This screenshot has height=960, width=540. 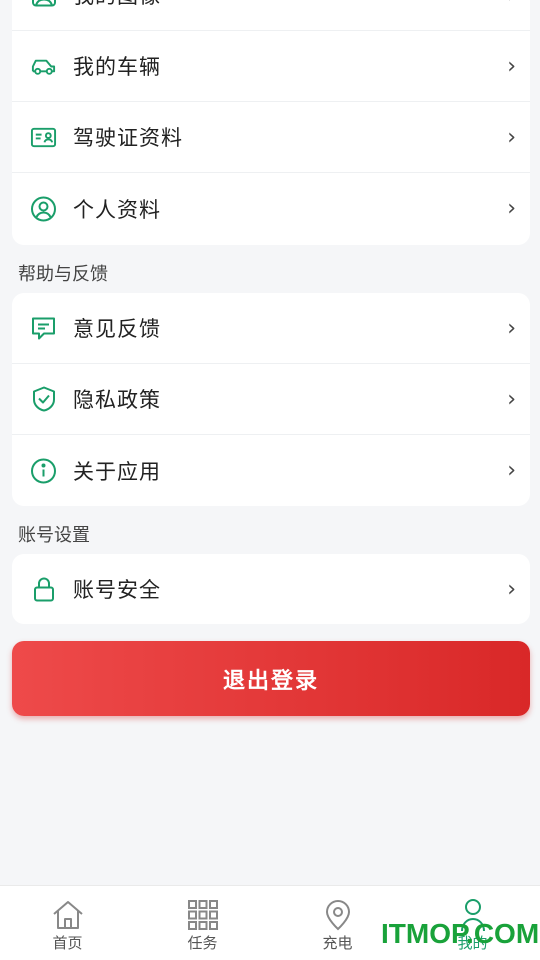 I want to click on feedback-icon, so click(x=43, y=328).